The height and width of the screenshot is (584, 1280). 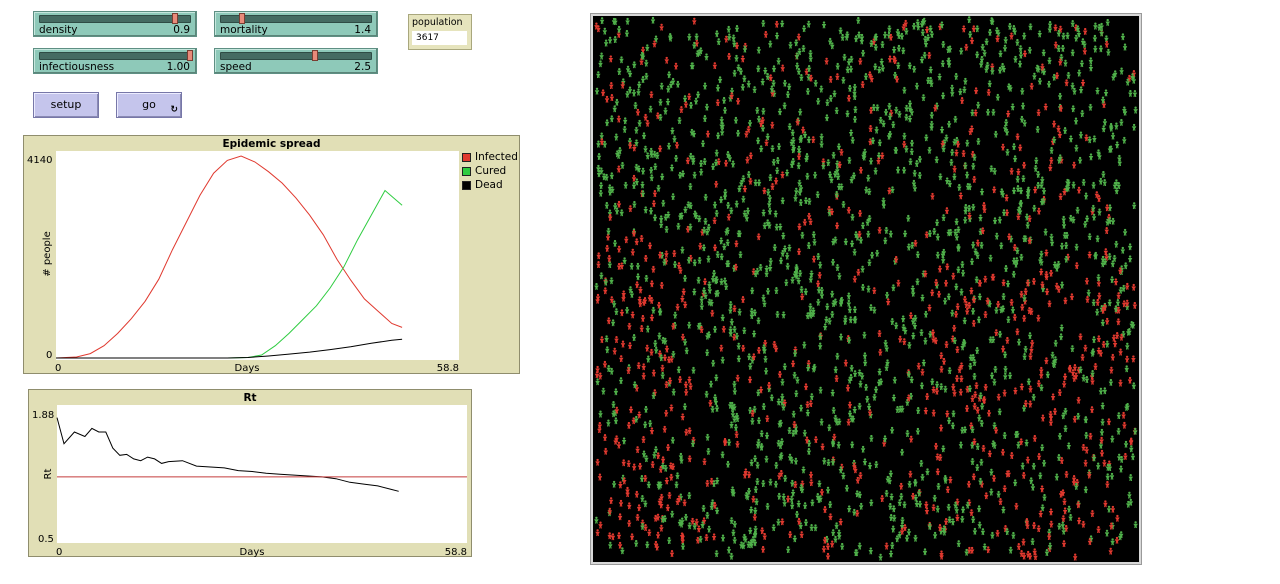 I want to click on monitor-value: 3617, so click(x=439, y=38).